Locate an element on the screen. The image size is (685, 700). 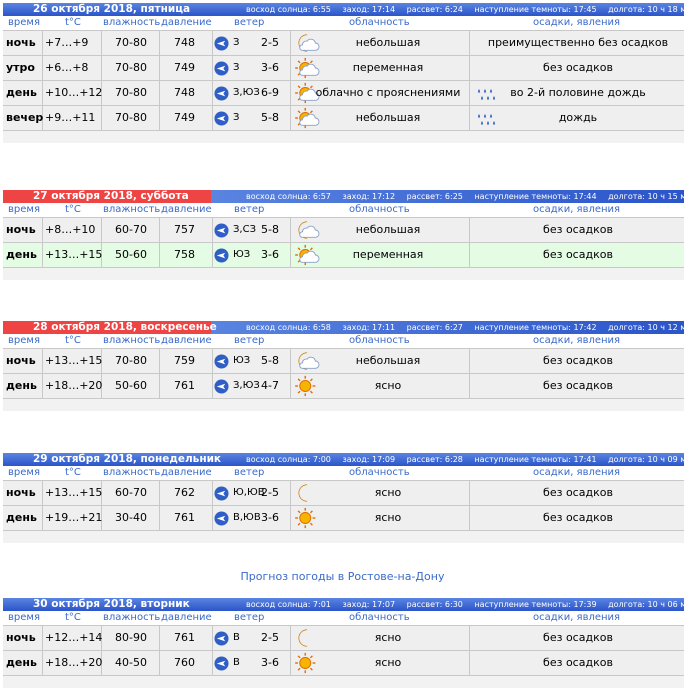
humidity: 40-50 is located at coordinates (131, 662).